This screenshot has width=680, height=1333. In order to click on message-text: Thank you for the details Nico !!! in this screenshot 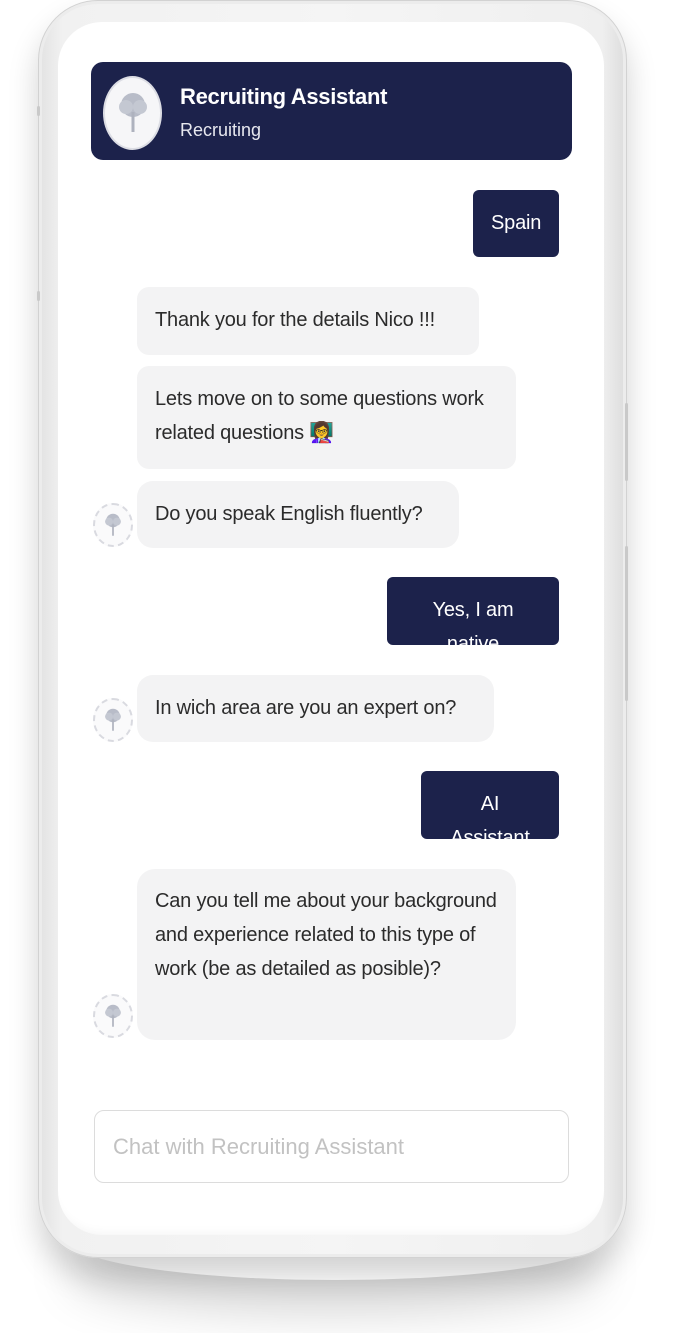, I will do `click(295, 320)`.